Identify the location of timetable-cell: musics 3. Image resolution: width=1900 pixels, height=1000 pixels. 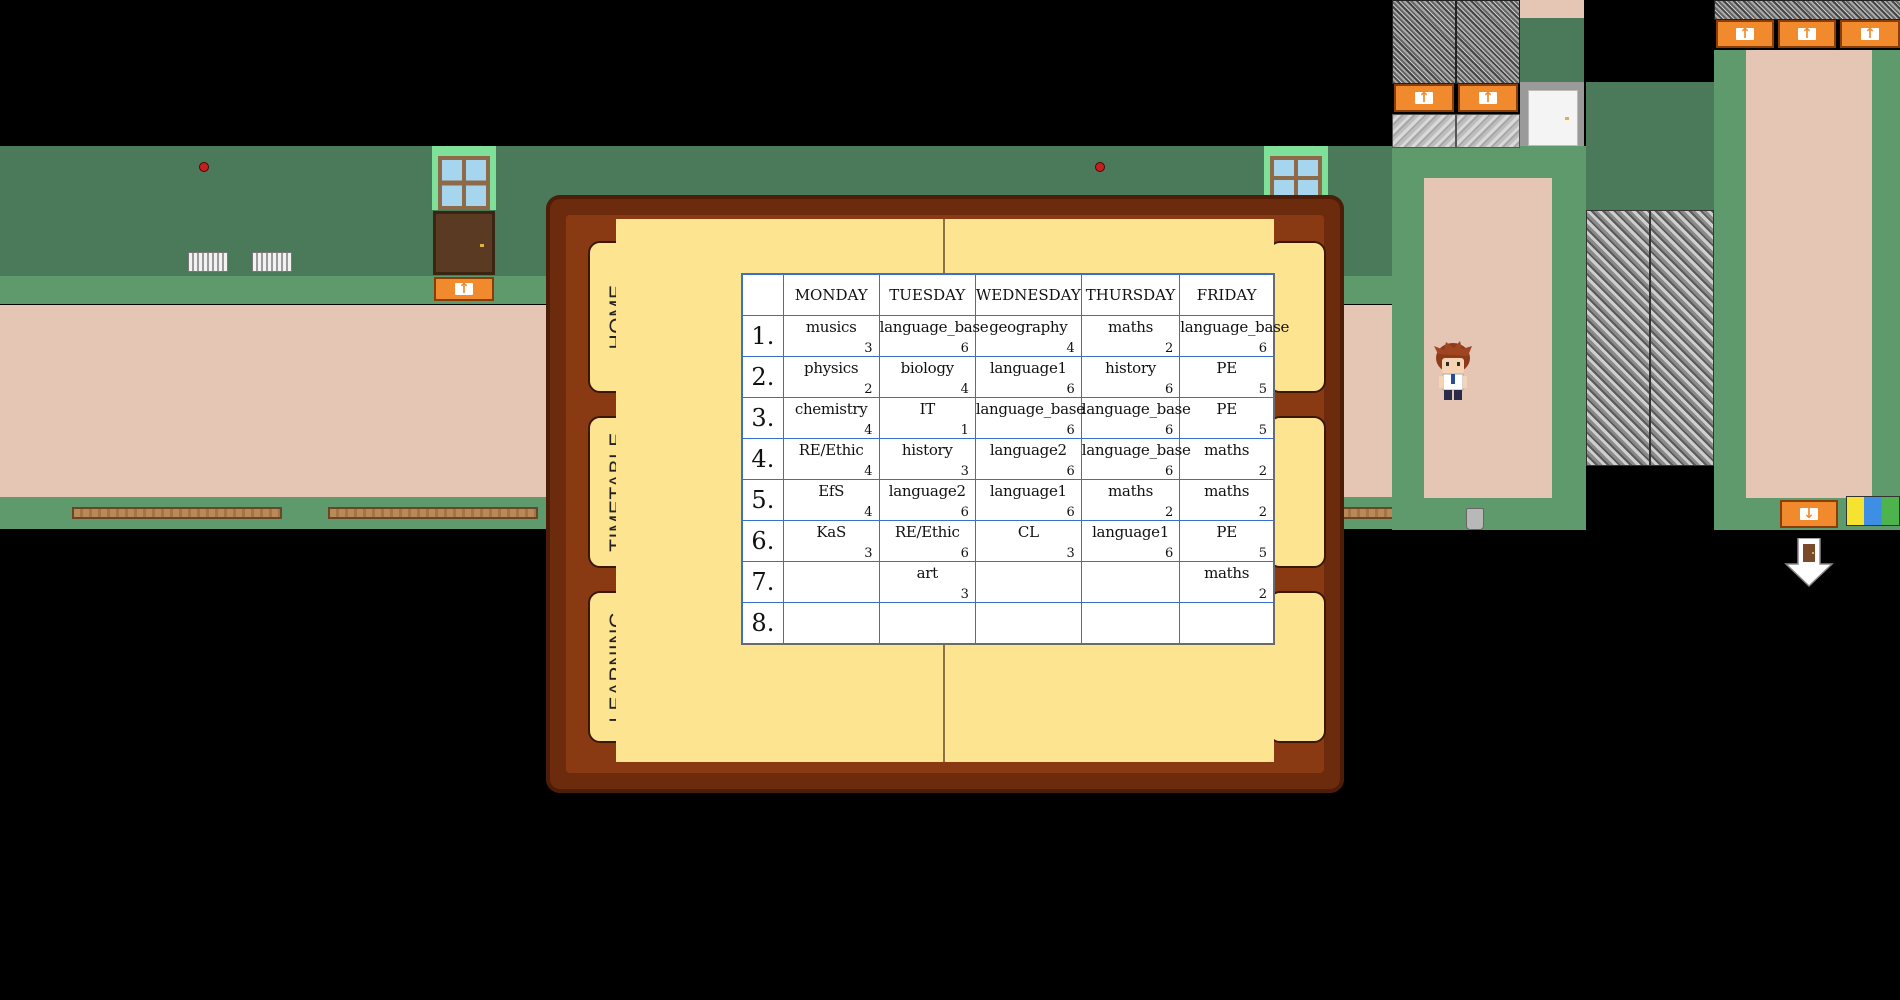
(831, 336).